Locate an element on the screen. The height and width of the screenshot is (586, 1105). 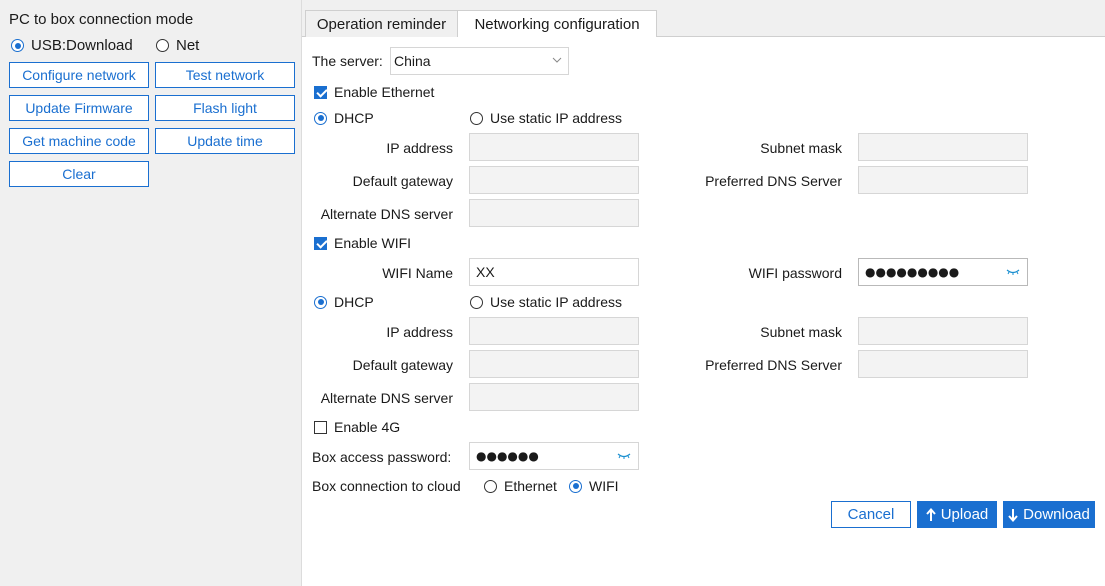
wifi-password-input: ●●●●●●●●● is located at coordinates (943, 272).